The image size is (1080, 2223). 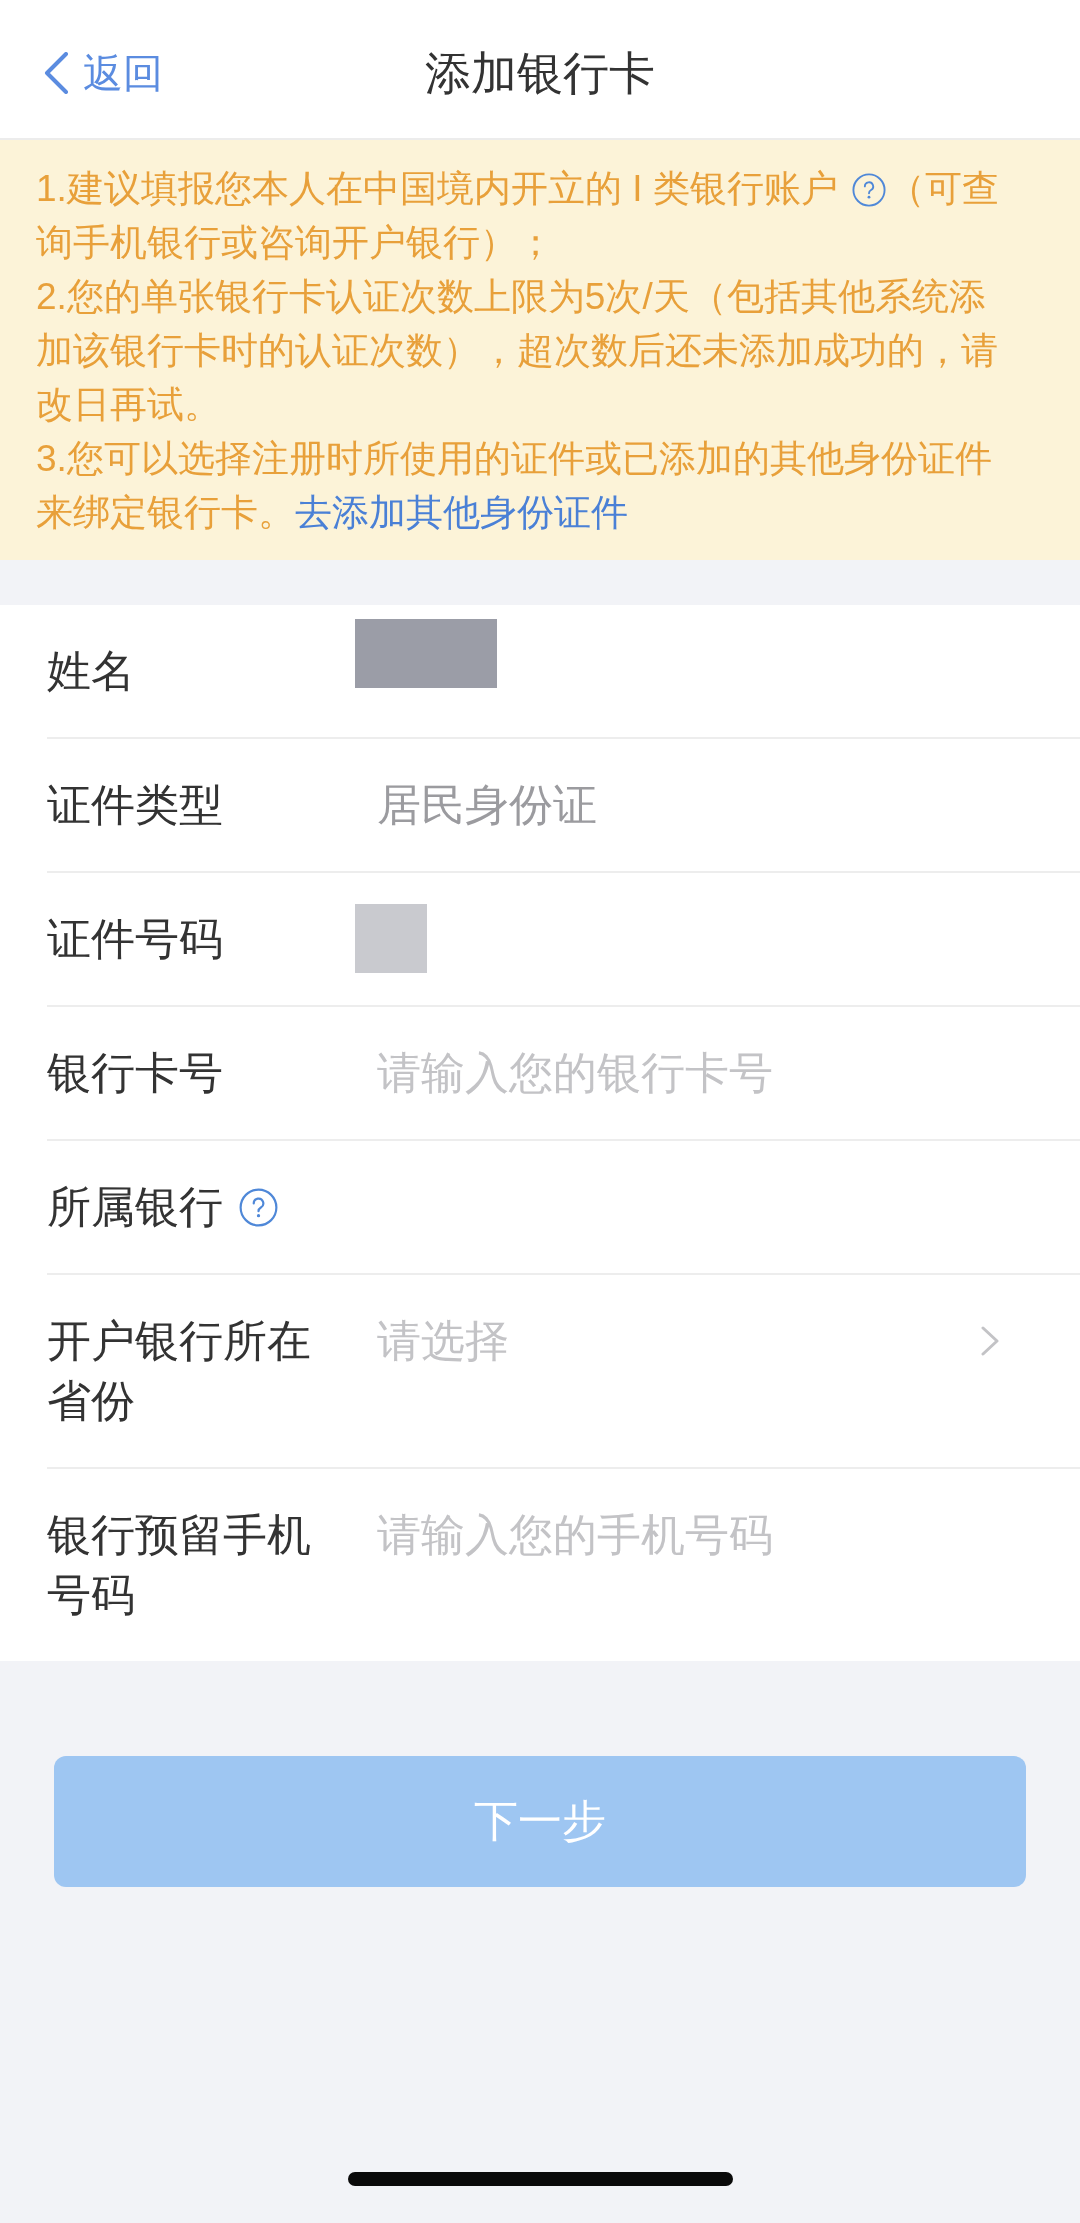 I want to click on field-label: 开户银行所在省份, so click(x=179, y=1371).